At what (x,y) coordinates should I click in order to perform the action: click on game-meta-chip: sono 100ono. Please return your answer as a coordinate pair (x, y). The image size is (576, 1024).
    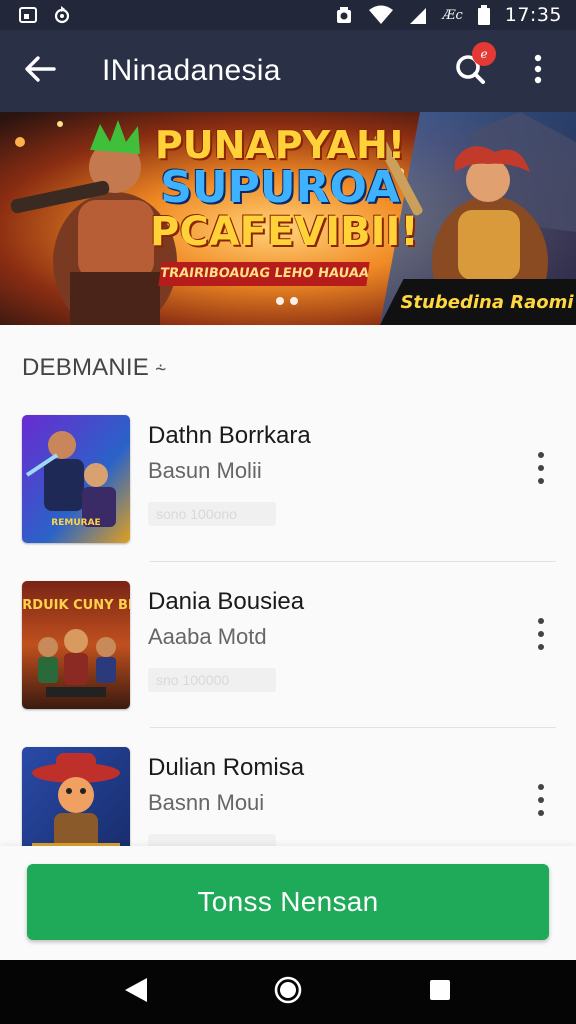
    Looking at the image, I should click on (212, 514).